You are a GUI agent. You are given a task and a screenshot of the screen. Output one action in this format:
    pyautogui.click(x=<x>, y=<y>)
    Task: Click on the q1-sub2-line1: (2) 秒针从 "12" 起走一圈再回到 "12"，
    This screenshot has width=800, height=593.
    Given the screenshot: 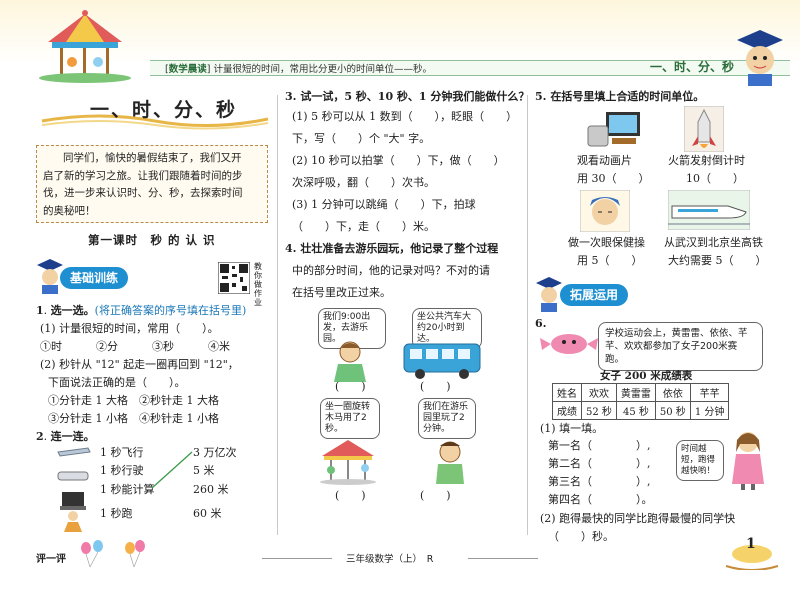 What is the action you would take?
    pyautogui.click(x=139, y=364)
    